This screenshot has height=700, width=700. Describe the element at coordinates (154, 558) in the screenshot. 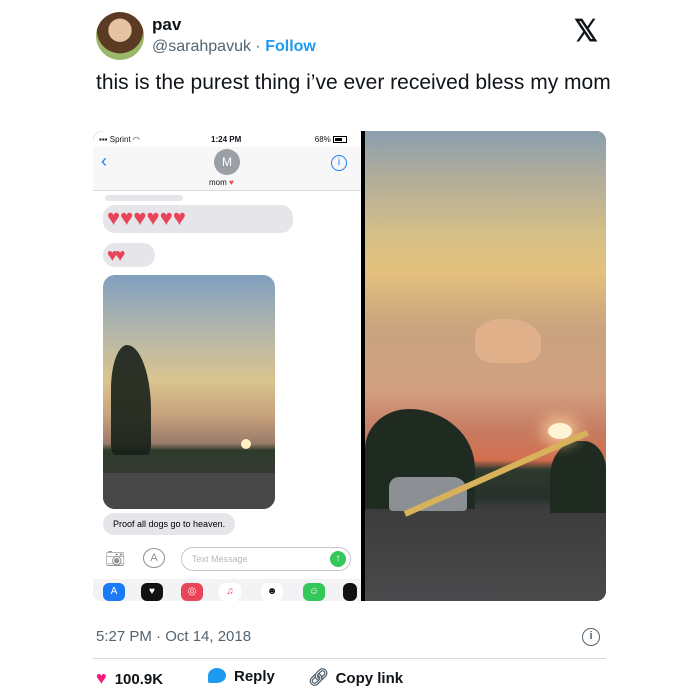

I see `app-store-icon: A` at that location.